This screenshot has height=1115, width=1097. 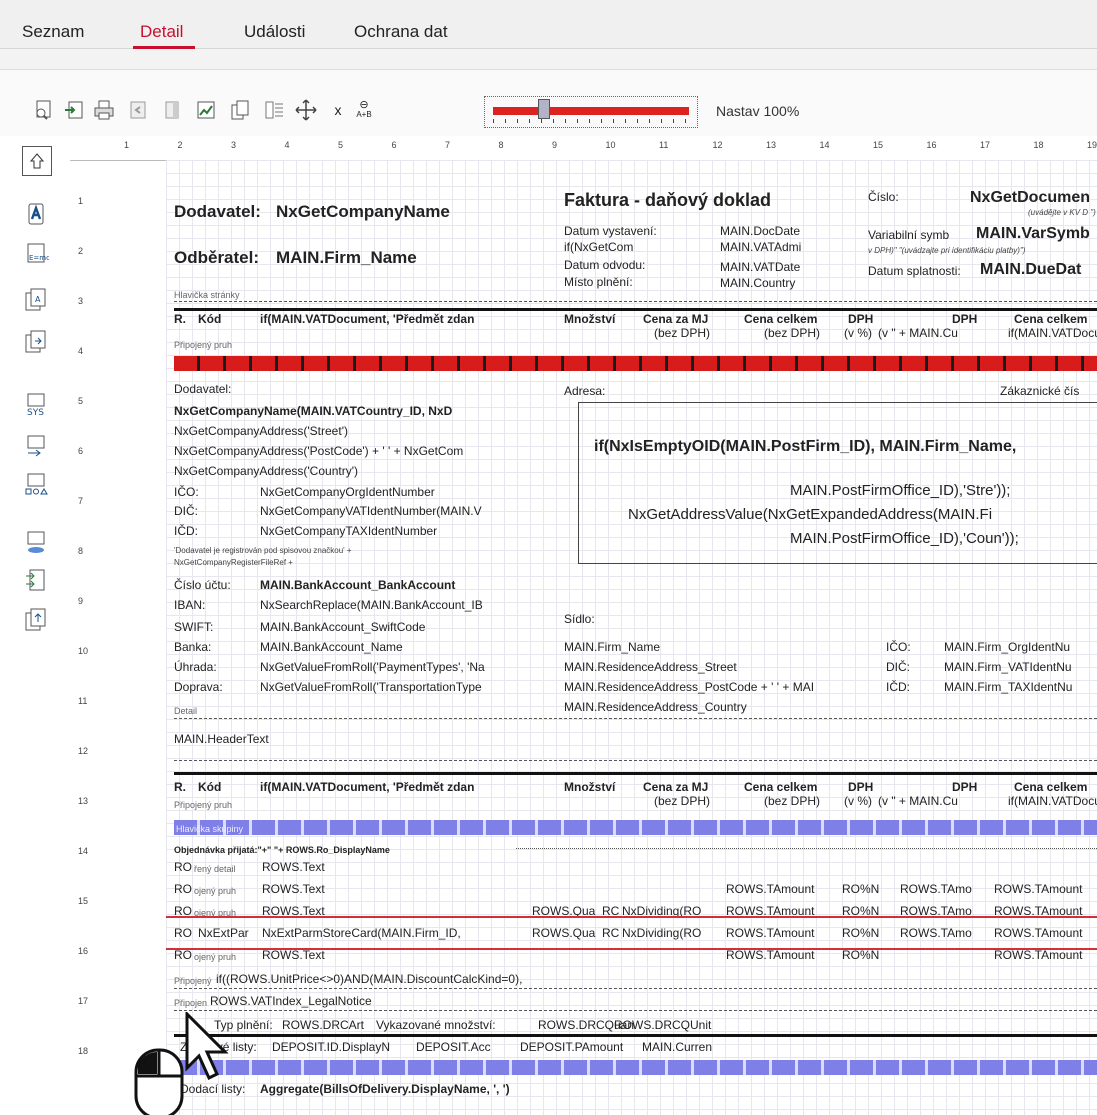 What do you see at coordinates (240, 110) in the screenshot?
I see `copy-pages-icon` at bounding box center [240, 110].